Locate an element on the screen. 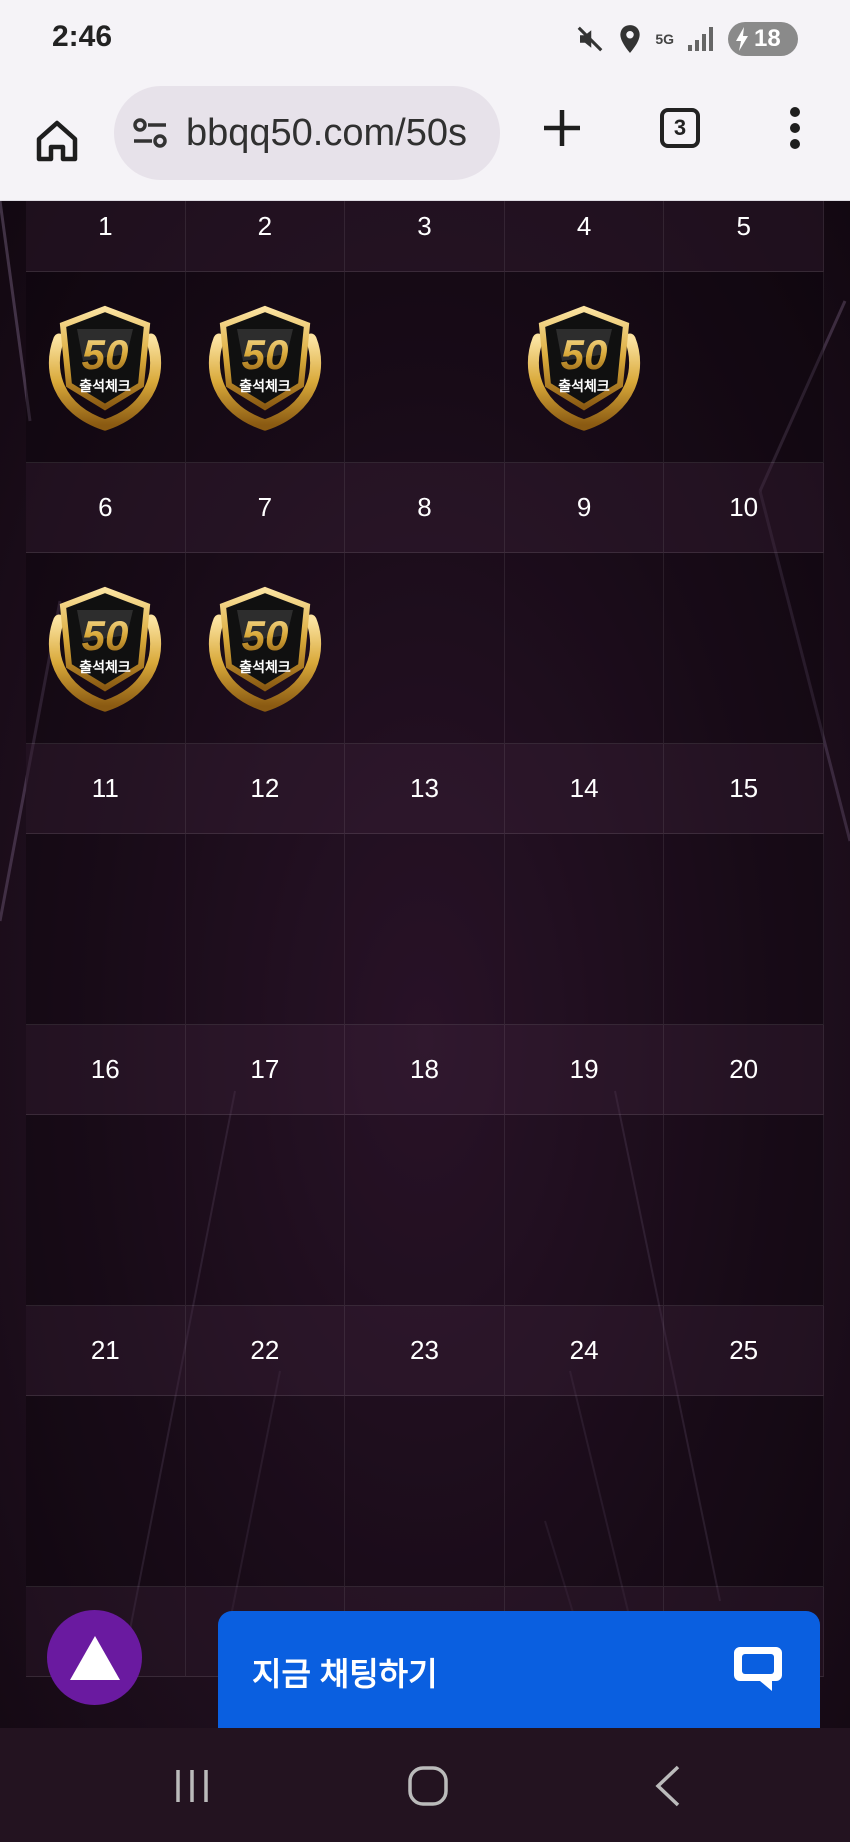  calendar-week: 21 22 23 24 25 is located at coordinates (425, 1255).